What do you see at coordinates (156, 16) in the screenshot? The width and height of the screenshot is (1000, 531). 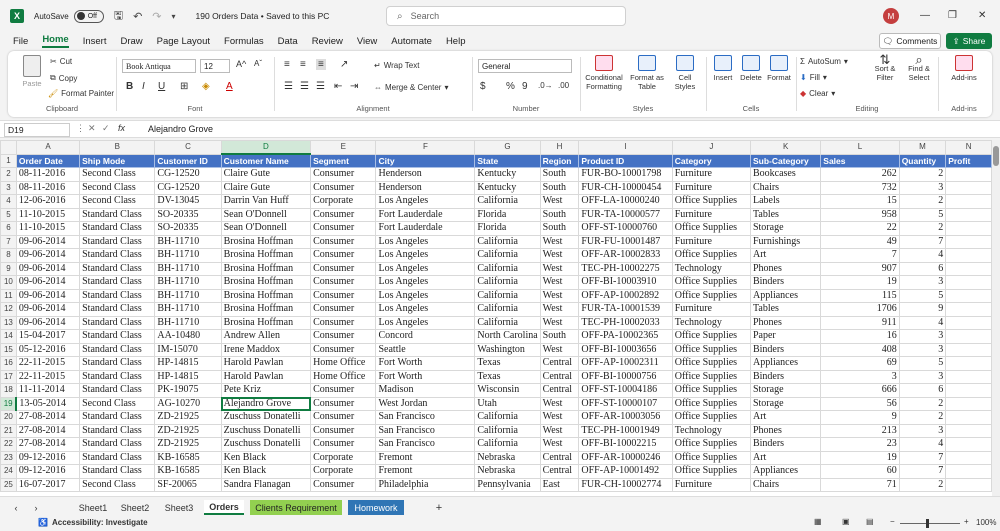 I see `redo-icon: ↷` at bounding box center [156, 16].